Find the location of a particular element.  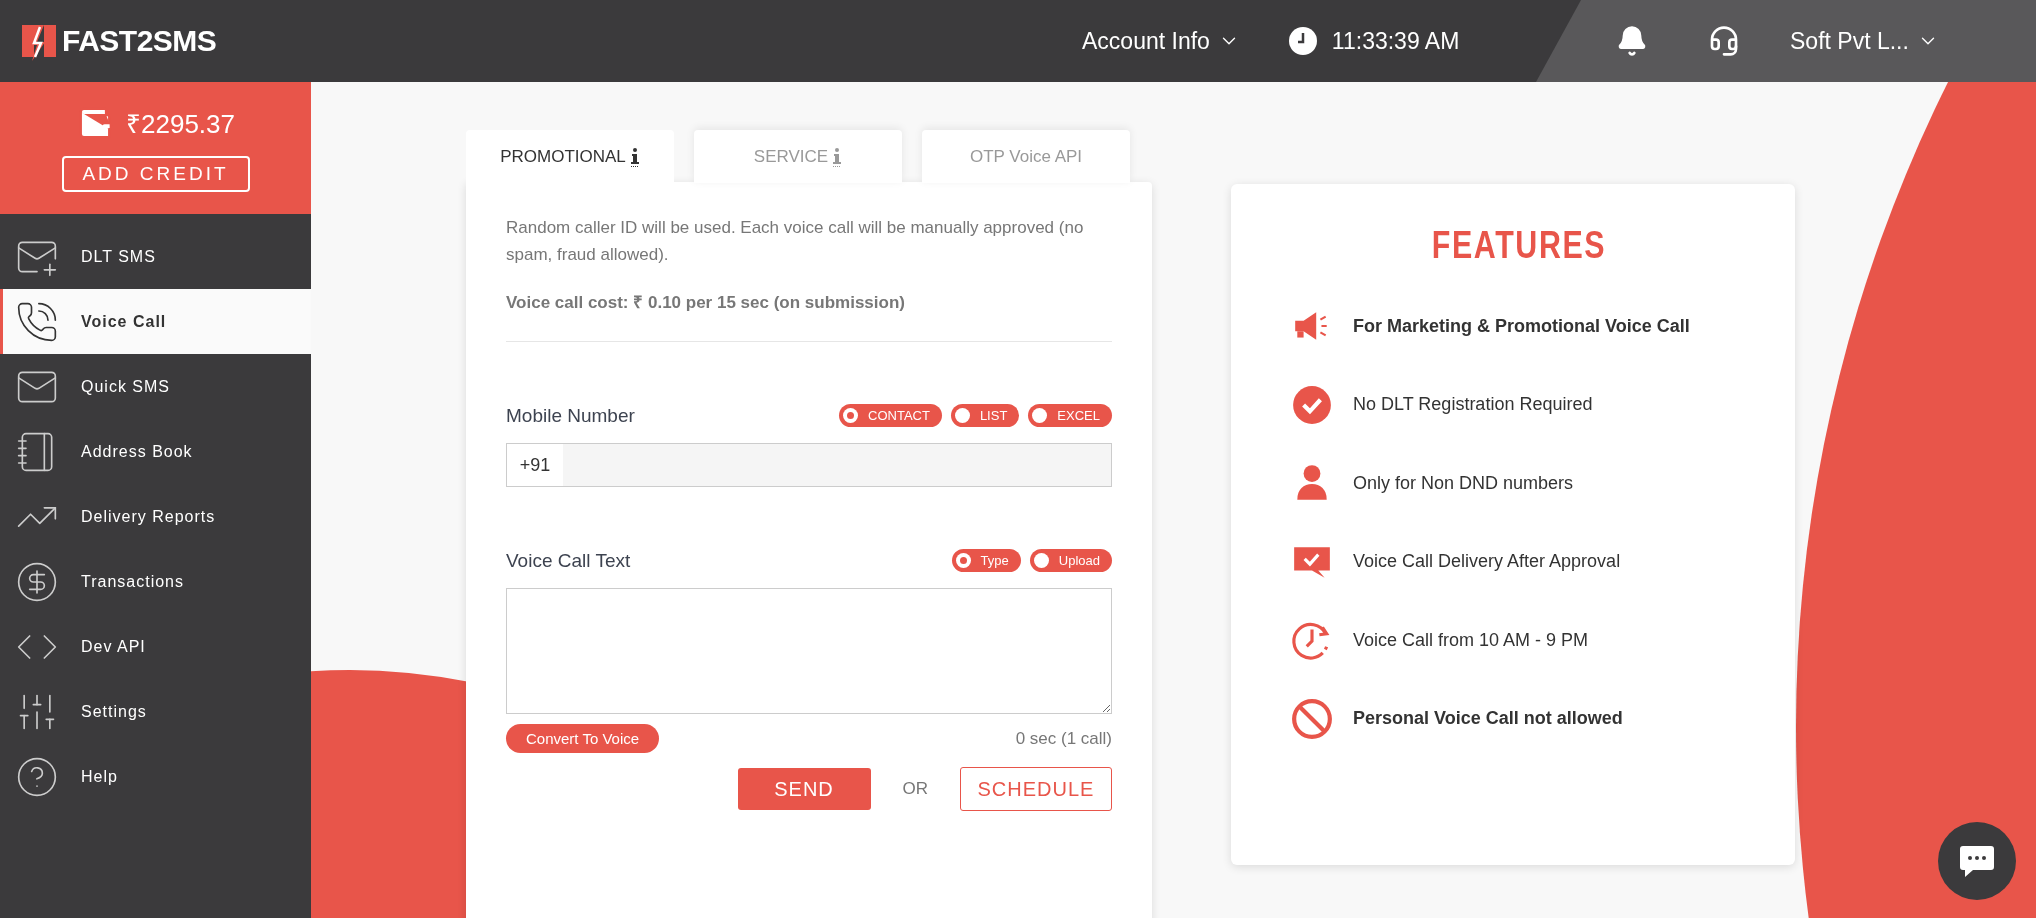

sidebar-item: DLT SMS is located at coordinates (155, 256).